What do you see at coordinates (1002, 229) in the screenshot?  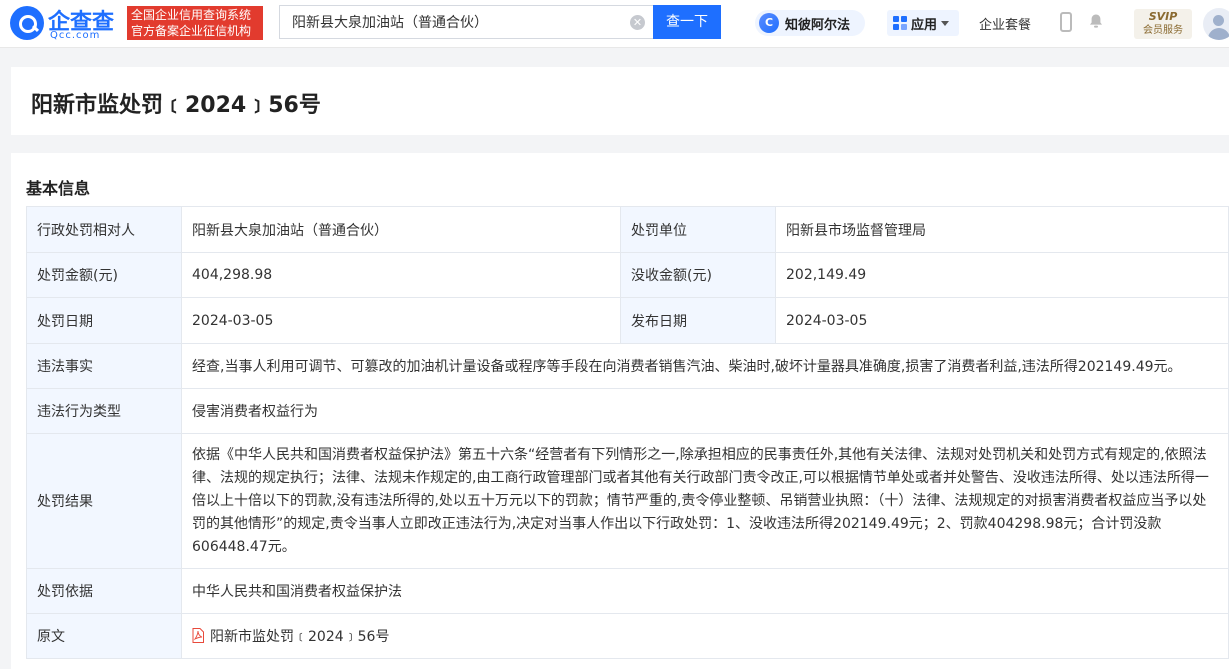 I see `unit-value: 阳新县市场监督管理局` at bounding box center [1002, 229].